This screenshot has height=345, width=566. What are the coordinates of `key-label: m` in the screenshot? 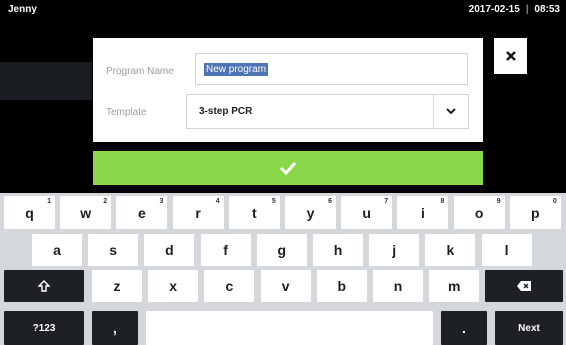 It's located at (454, 286).